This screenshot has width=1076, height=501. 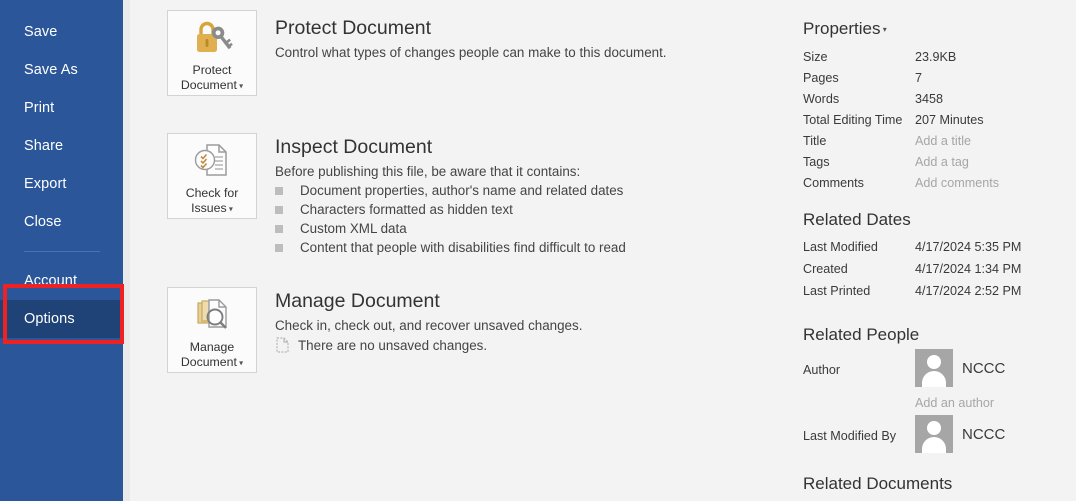 I want to click on author-name: NCCC, so click(x=984, y=368).